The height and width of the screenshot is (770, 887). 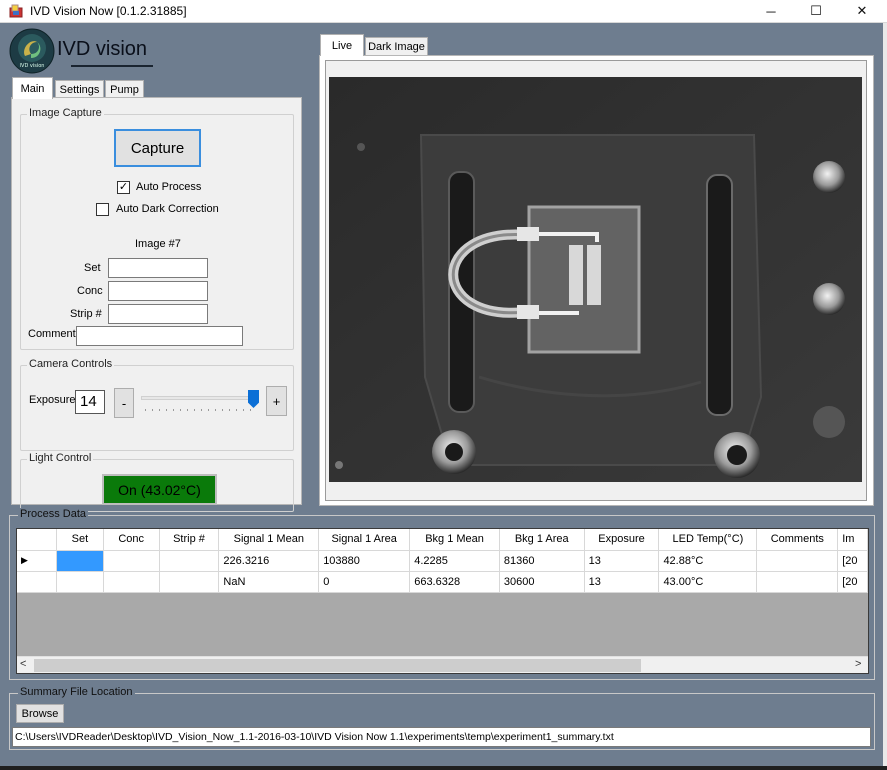 I want to click on process-data-title: Process Data, so click(x=53, y=514).